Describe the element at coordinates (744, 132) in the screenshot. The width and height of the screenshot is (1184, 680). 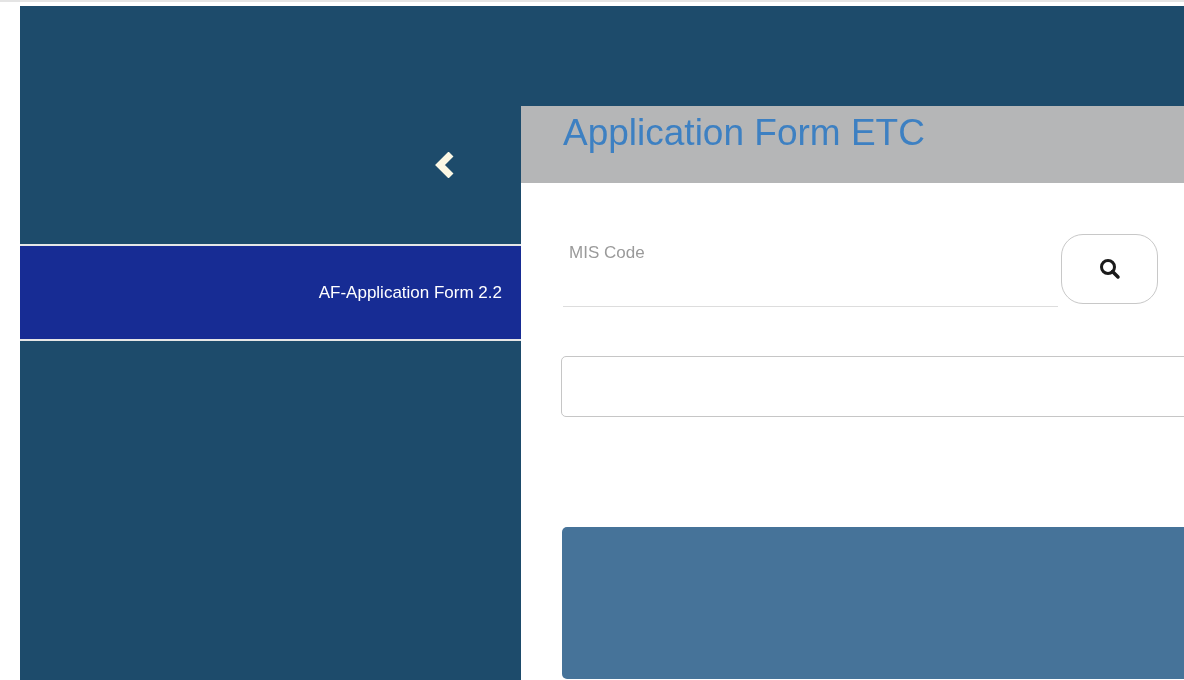
I see `form-title: Application Form ETC` at that location.